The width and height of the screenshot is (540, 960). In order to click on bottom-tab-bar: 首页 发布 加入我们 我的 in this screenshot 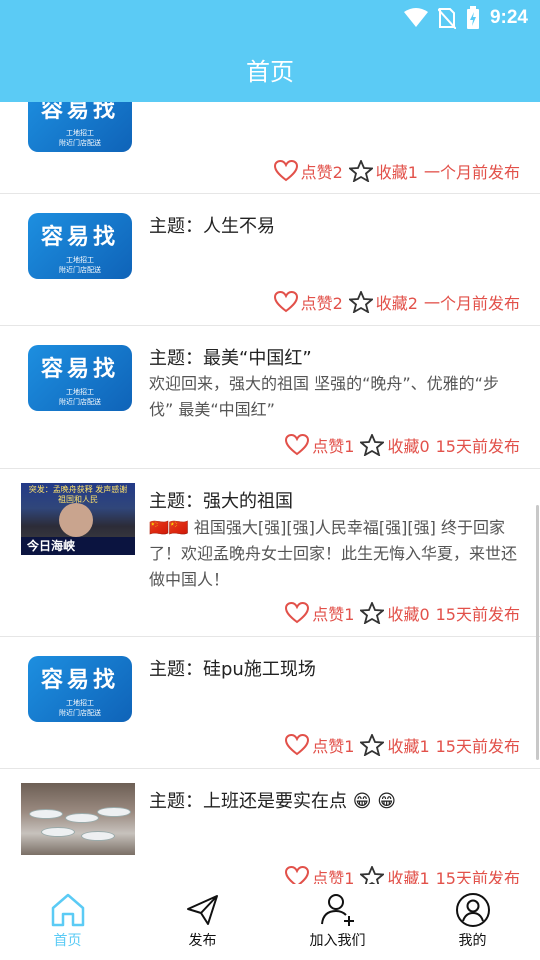, I will do `click(270, 922)`.